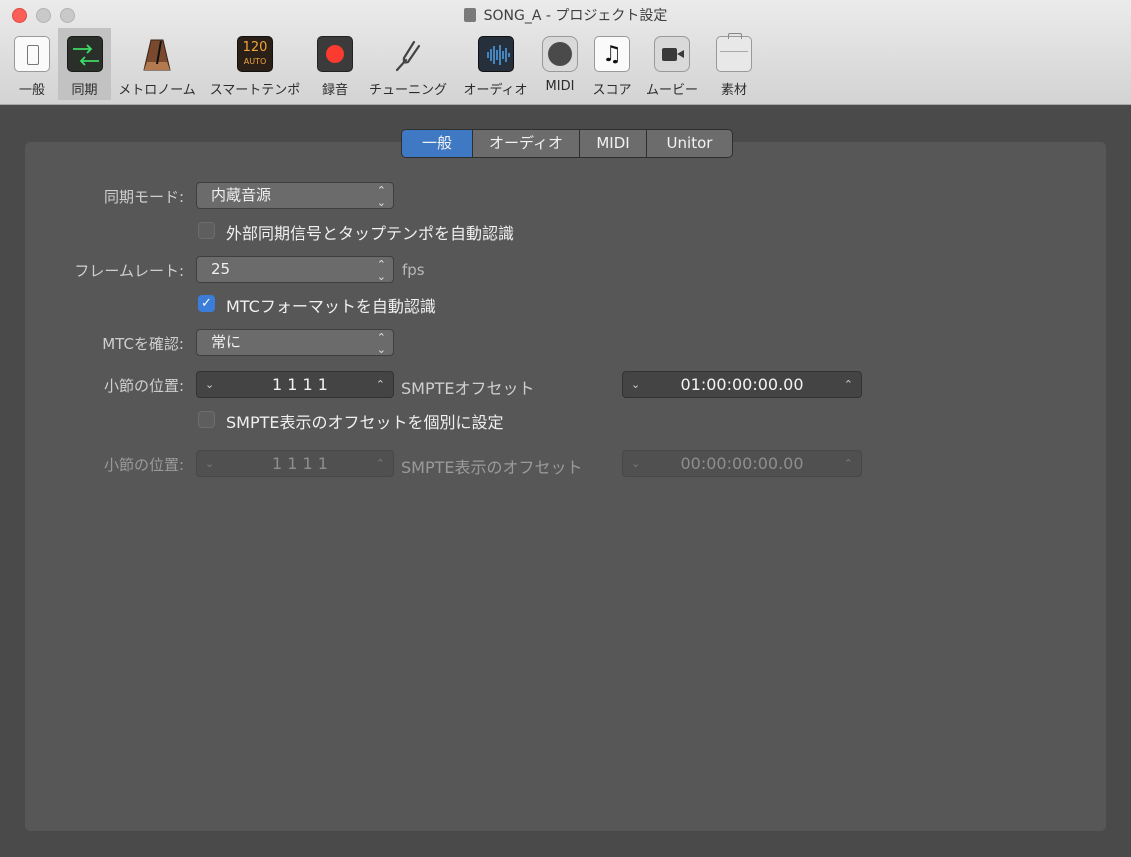  What do you see at coordinates (408, 54) in the screenshot?
I see `tuning-fork-icon` at bounding box center [408, 54].